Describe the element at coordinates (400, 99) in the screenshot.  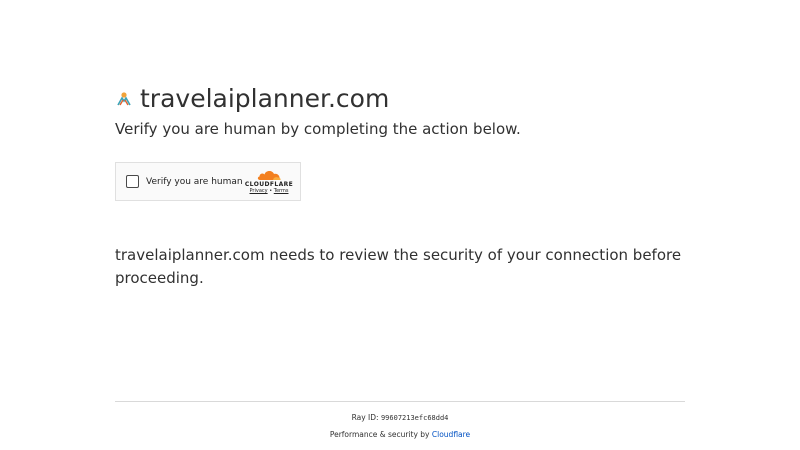
I see `site-header: travelaiplanner.com` at that location.